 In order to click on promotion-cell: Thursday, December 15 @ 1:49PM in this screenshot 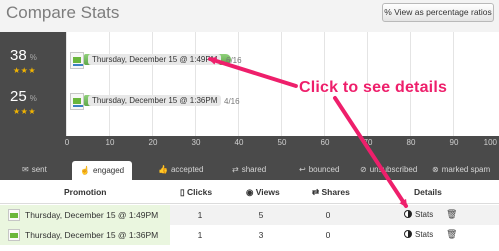, I will do `click(85, 215)`.